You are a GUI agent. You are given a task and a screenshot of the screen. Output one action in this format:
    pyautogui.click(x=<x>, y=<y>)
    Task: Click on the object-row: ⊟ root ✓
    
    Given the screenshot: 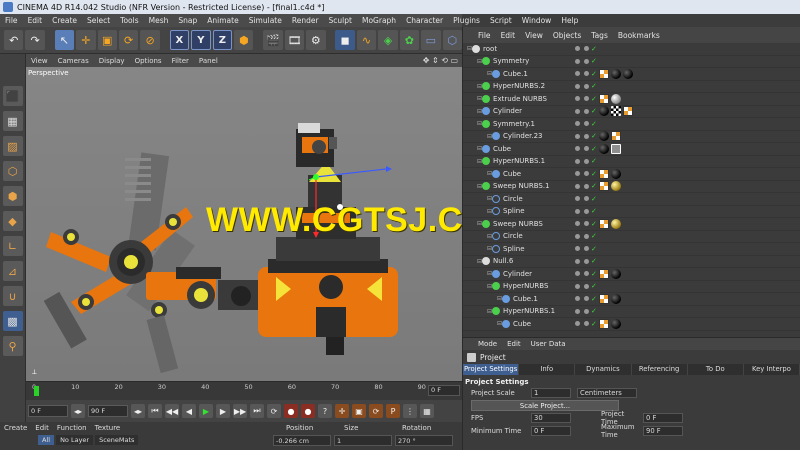 What is the action you would take?
    pyautogui.click(x=631, y=49)
    